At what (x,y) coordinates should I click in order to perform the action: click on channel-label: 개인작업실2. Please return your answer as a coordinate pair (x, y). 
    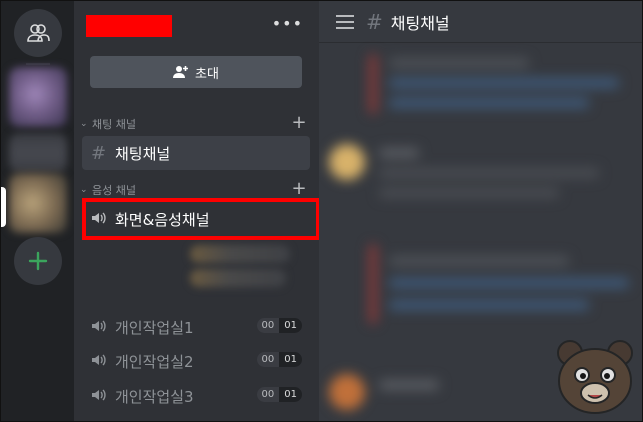
    Looking at the image, I should click on (154, 361).